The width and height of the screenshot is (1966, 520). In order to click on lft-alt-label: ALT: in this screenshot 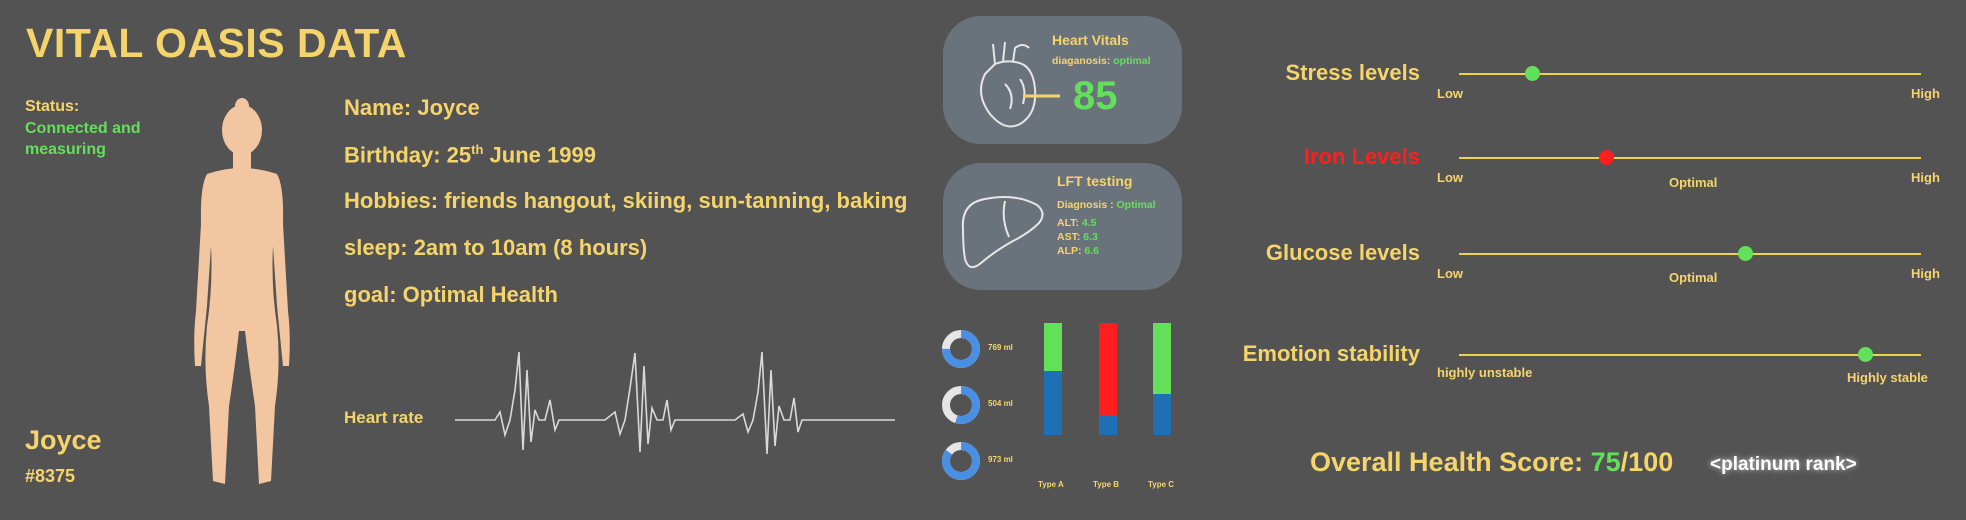, I will do `click(1069, 223)`.